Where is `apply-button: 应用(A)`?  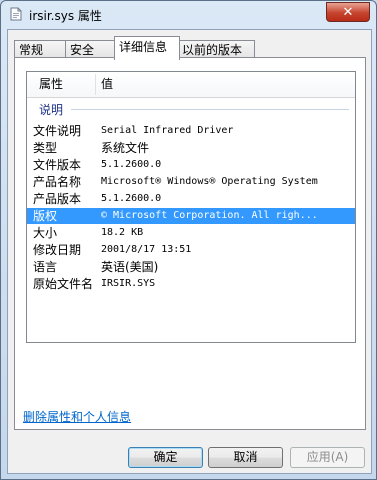
apply-button: 应用(A) is located at coordinates (327, 457).